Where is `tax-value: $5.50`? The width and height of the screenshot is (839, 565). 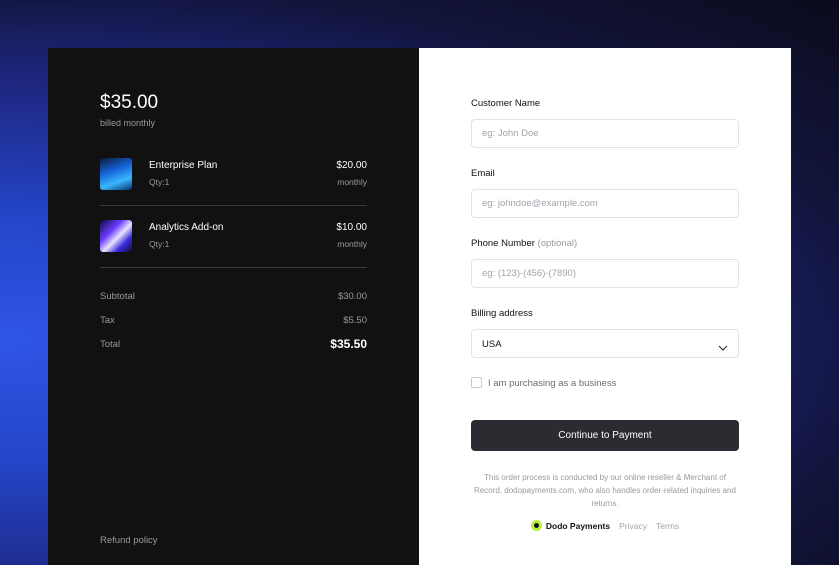 tax-value: $5.50 is located at coordinates (355, 320).